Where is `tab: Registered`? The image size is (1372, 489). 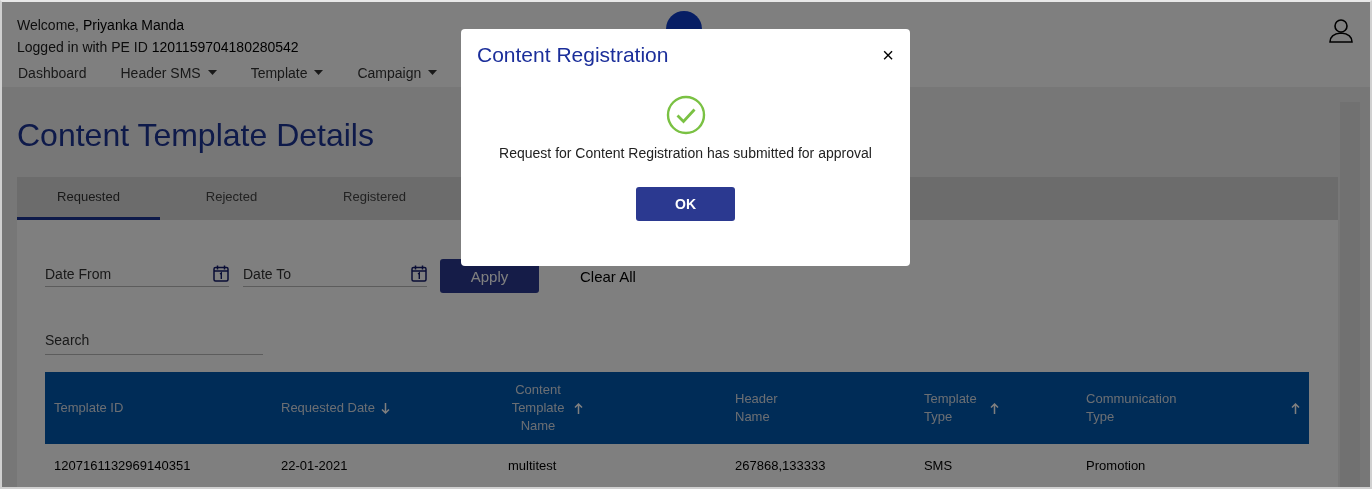 tab: Registered is located at coordinates (374, 198).